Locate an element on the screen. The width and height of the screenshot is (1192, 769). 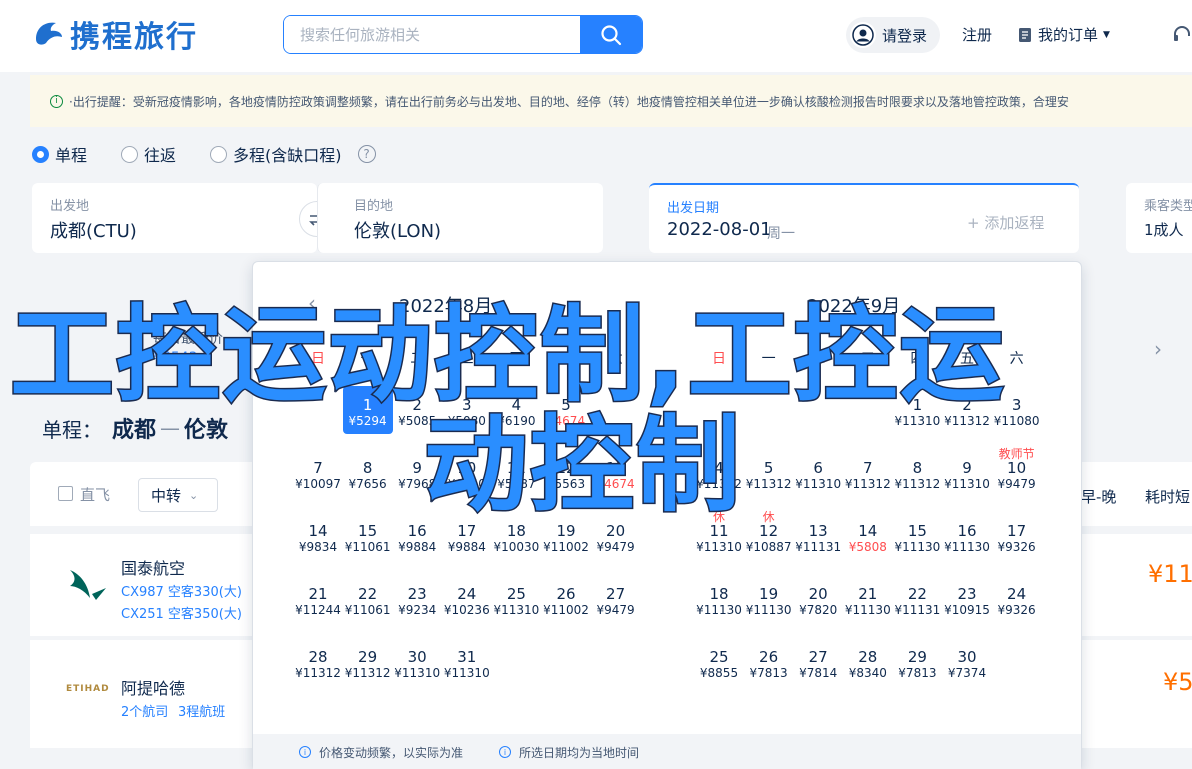
calendar-day: 30 ¥11310 is located at coordinates (417, 662).